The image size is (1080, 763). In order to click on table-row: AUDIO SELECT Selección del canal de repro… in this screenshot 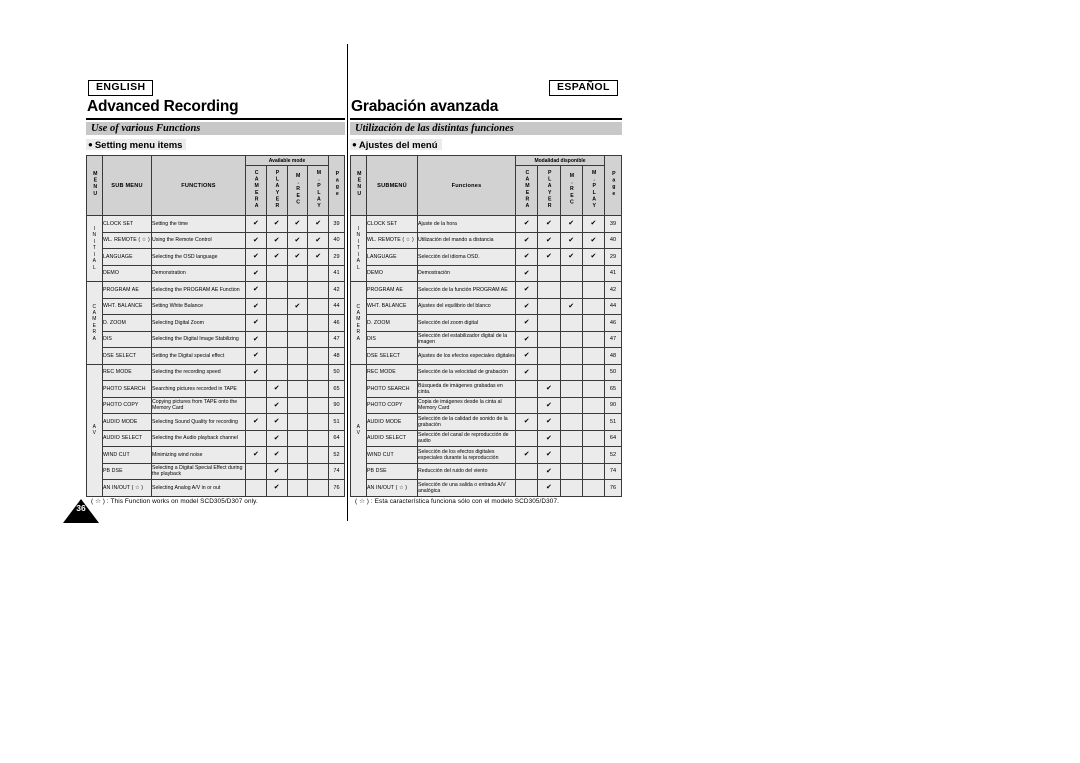, I will do `click(486, 438)`.